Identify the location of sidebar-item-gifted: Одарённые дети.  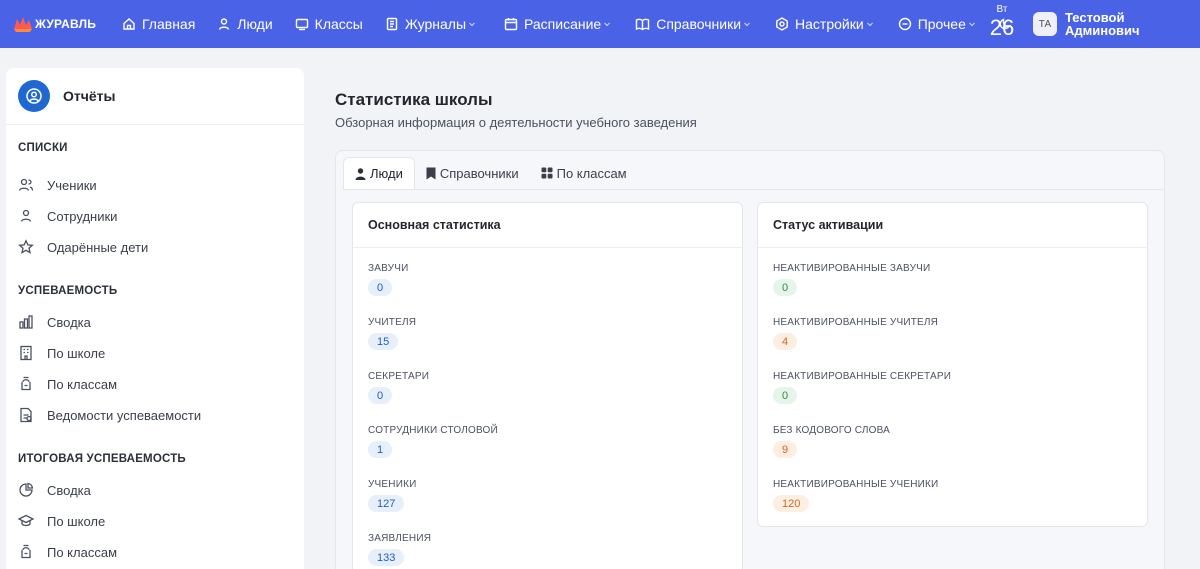
(83, 247).